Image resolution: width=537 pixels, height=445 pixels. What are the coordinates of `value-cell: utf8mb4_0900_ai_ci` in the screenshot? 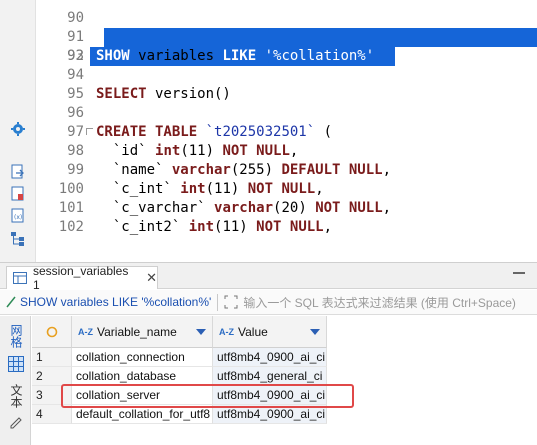 It's located at (270, 357).